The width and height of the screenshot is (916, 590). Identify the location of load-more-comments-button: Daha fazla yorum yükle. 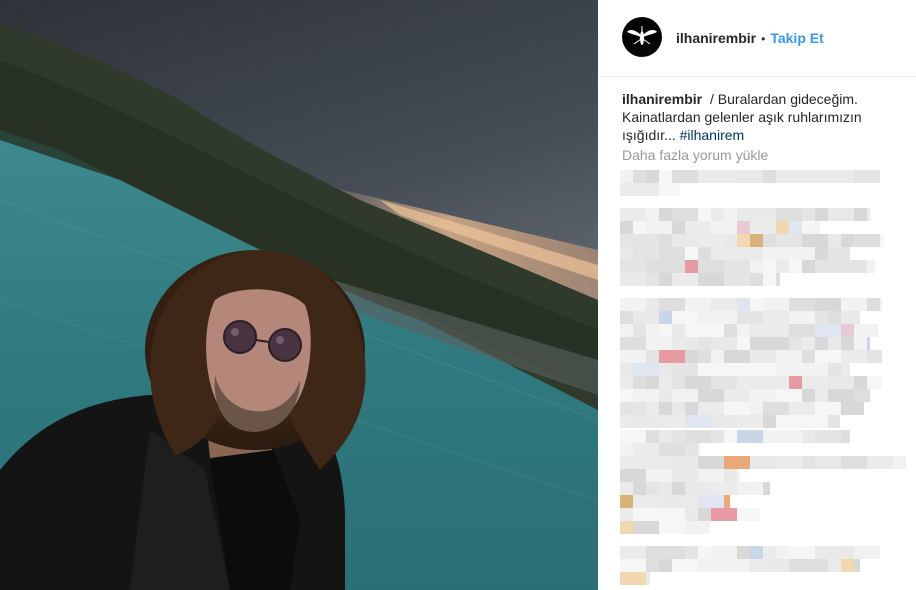
(695, 155).